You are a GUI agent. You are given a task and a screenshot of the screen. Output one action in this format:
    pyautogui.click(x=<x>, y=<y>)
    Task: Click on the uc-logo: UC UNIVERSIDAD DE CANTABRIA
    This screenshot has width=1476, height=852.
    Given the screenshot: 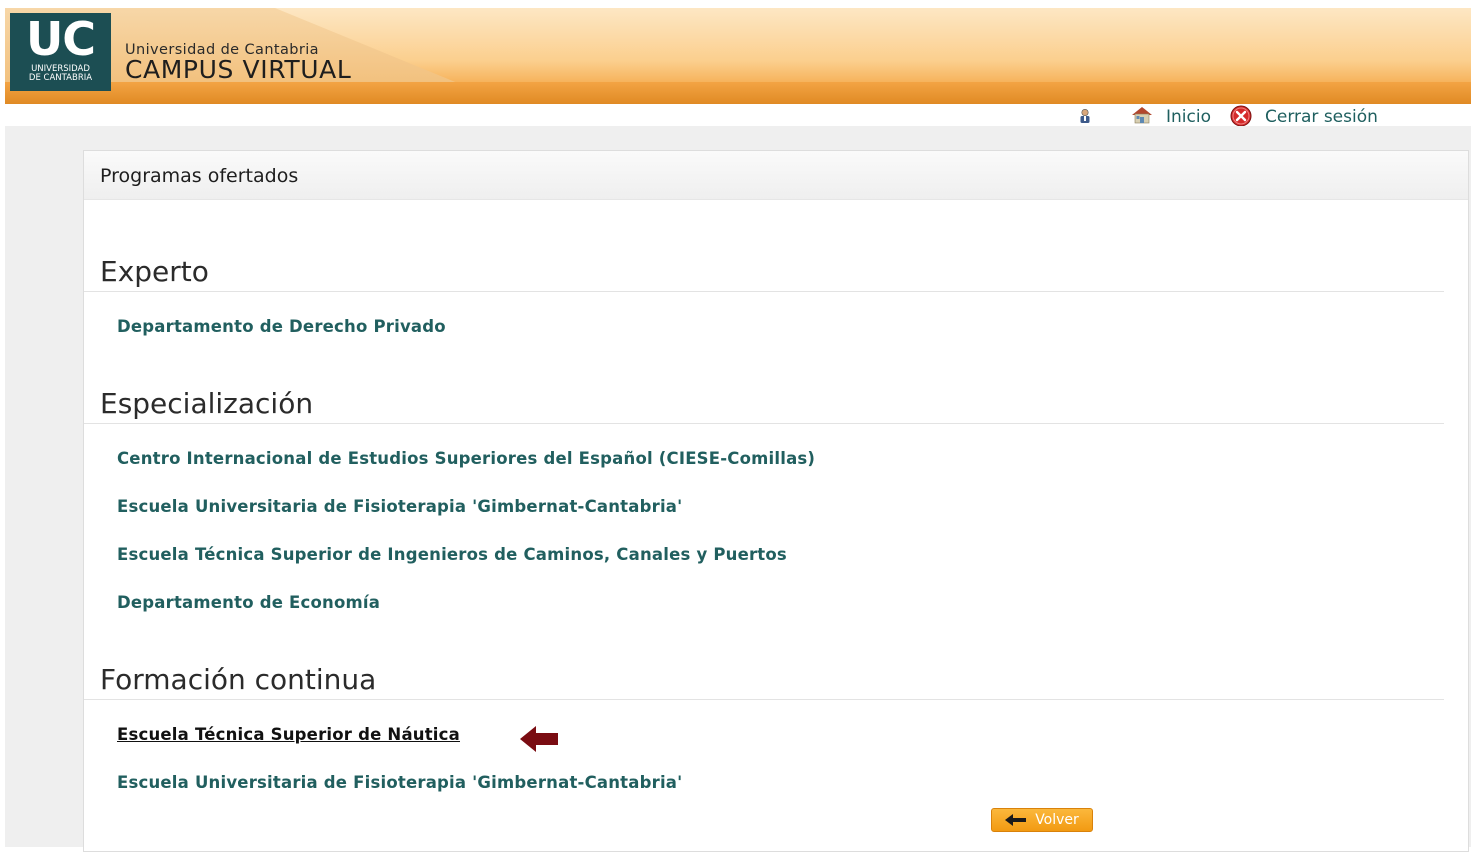 What is the action you would take?
    pyautogui.click(x=60, y=52)
    